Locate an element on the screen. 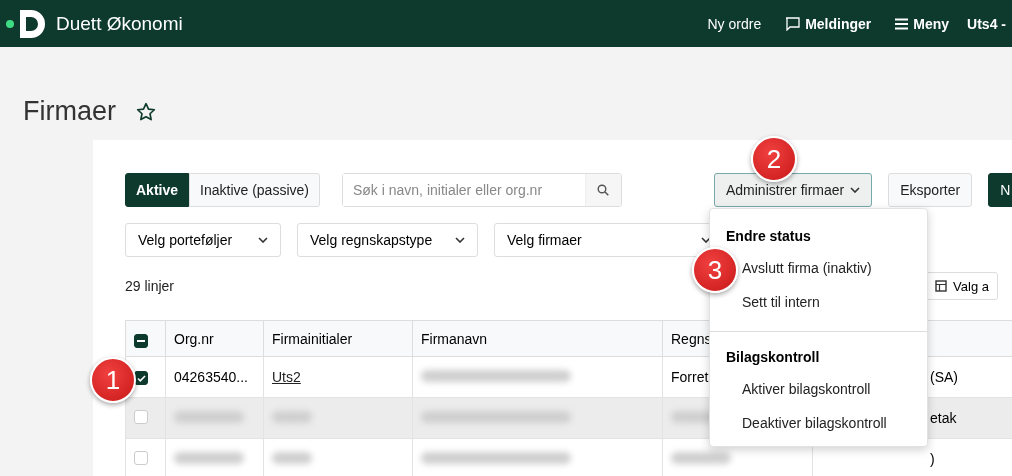 The height and width of the screenshot is (476, 1012). page-title: Firmaer is located at coordinates (69, 111).